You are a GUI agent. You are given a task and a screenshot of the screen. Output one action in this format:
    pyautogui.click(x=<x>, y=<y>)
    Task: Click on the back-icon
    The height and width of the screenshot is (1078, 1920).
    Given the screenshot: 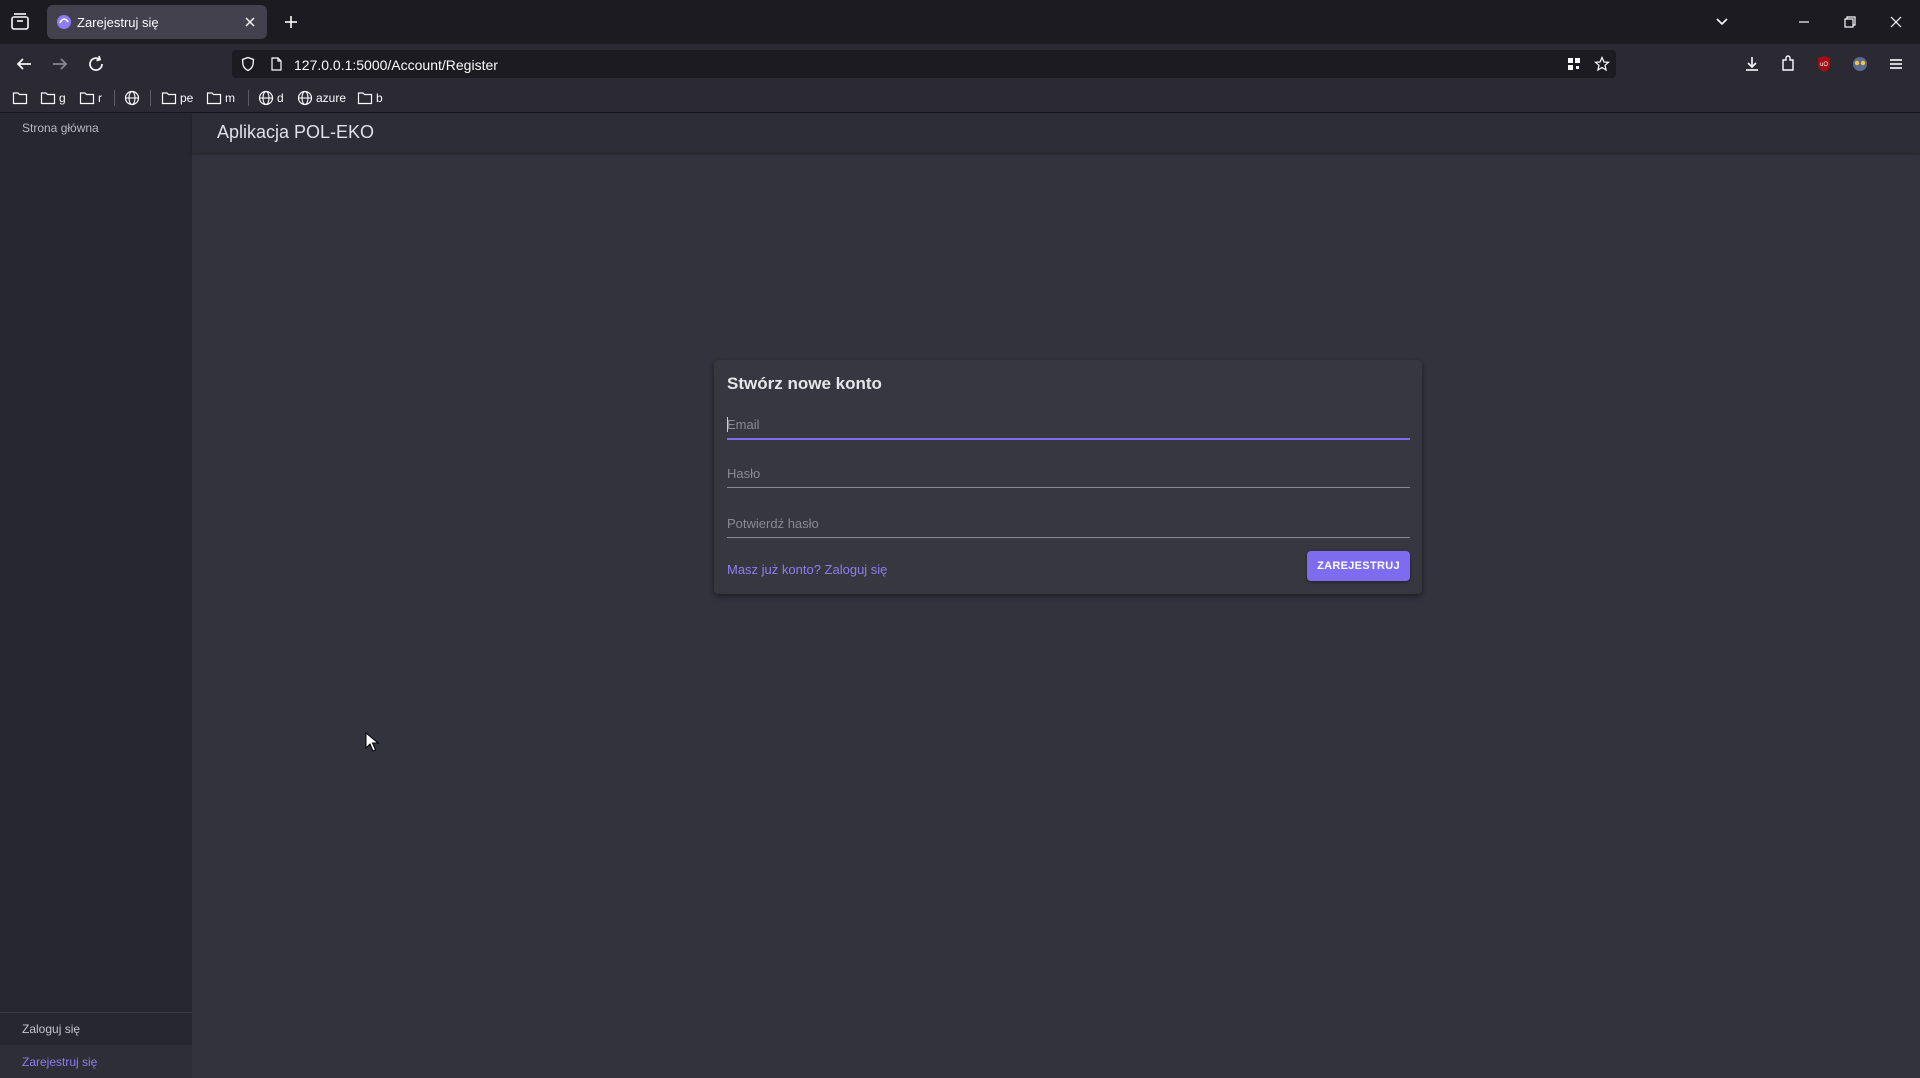 What is the action you would take?
    pyautogui.click(x=24, y=64)
    